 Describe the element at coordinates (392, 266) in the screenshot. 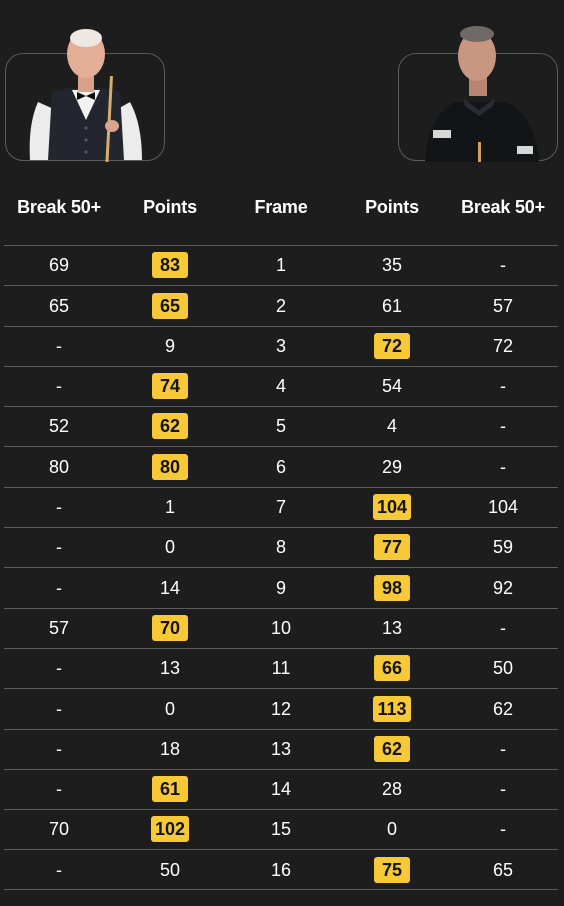

I see `right-points-cell: 35` at that location.